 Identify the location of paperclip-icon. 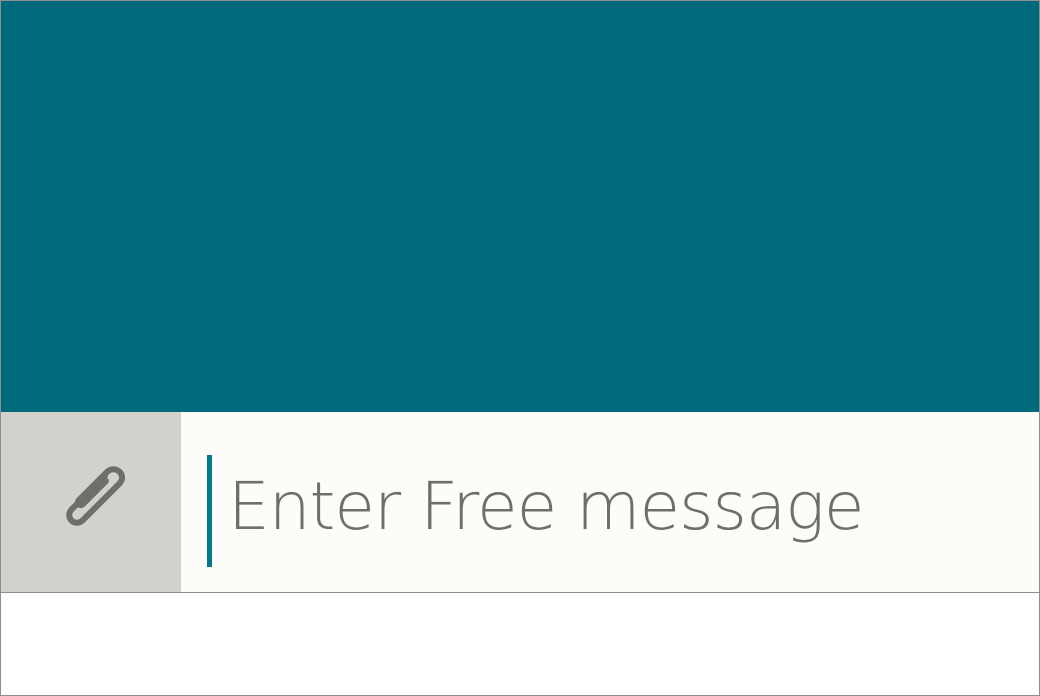
(91, 502).